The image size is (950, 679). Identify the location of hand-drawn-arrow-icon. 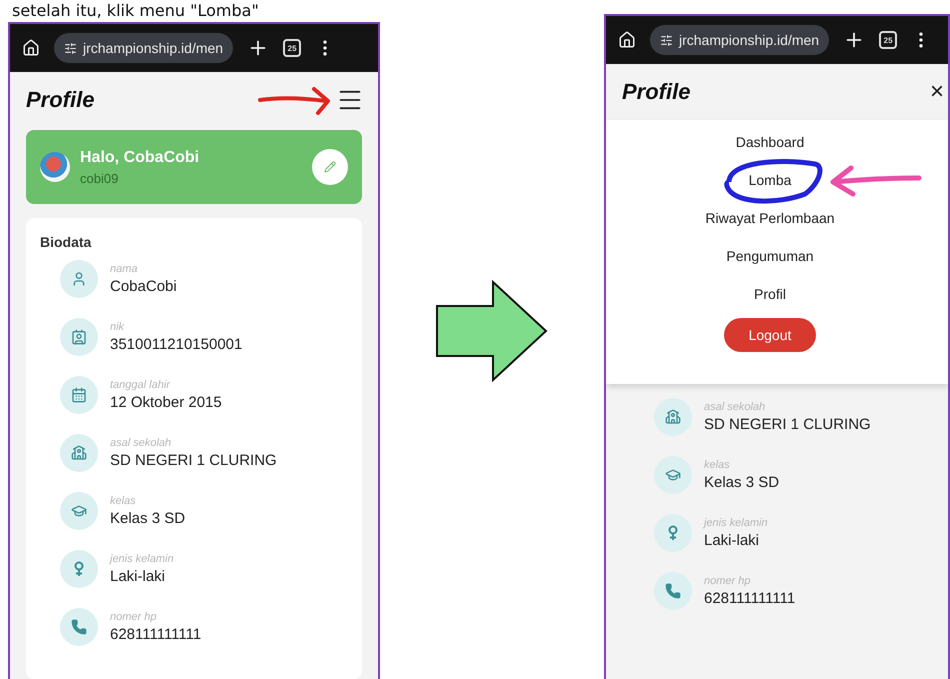
(295, 101).